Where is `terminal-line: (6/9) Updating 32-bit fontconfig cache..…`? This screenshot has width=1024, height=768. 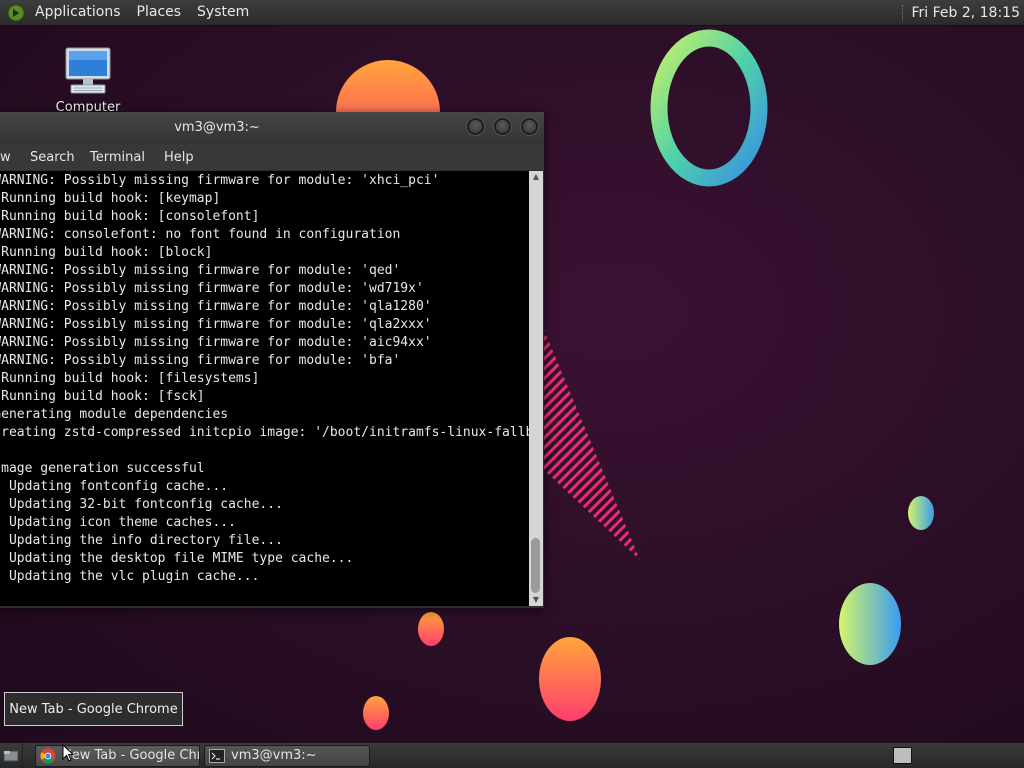
terminal-line: (6/9) Updating 32-bit fontconfig cache..… is located at coordinates (141, 504).